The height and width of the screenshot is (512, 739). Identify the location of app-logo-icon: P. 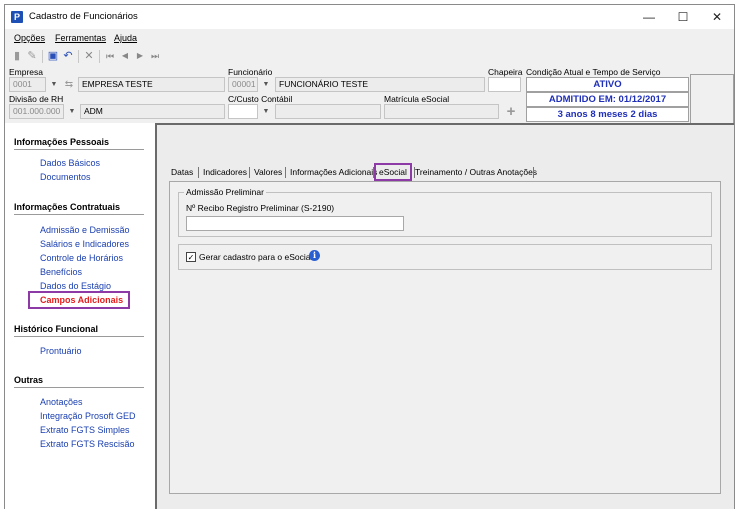
(17, 17).